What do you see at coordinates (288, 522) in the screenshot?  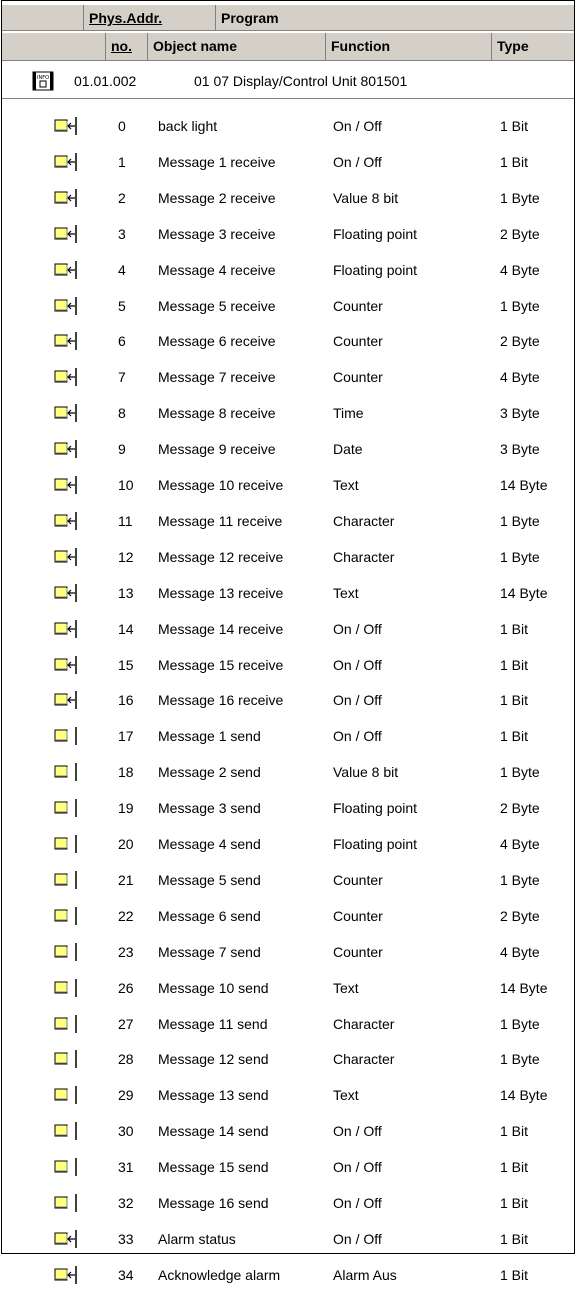 I see `object-row: 11 Message 11 receive Character 1 Byte` at bounding box center [288, 522].